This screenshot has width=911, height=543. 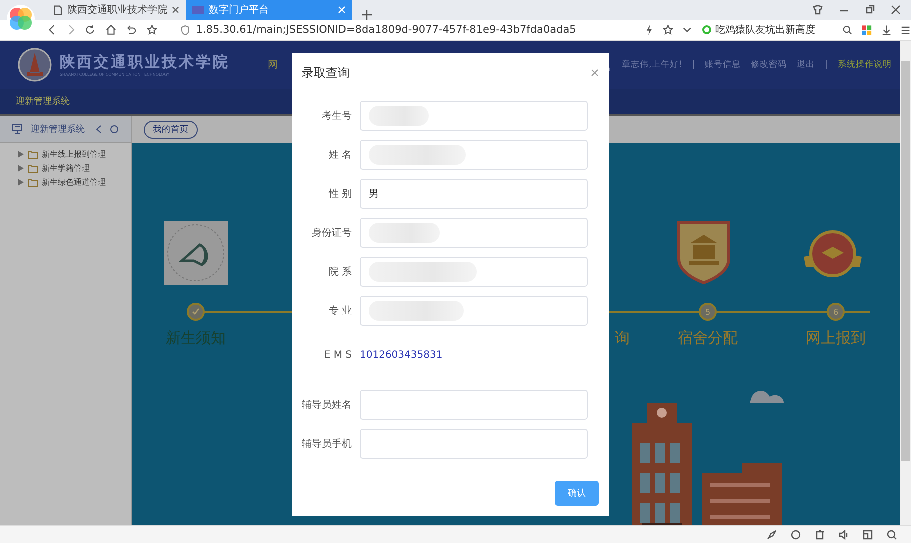 What do you see at coordinates (836, 312) in the screenshot?
I see `step-number: 6` at bounding box center [836, 312].